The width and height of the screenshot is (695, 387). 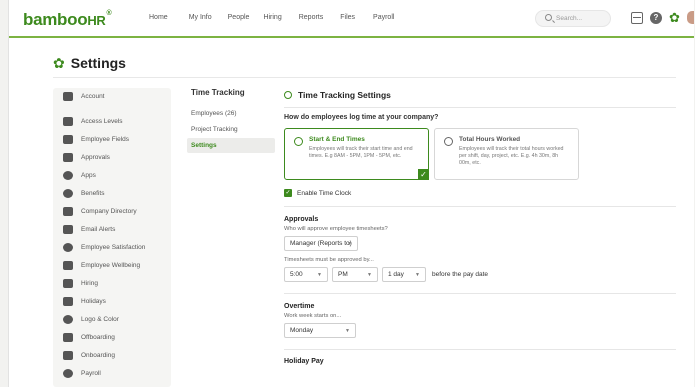 I want to click on sidebar-item-apps: Apps, so click(x=79, y=175).